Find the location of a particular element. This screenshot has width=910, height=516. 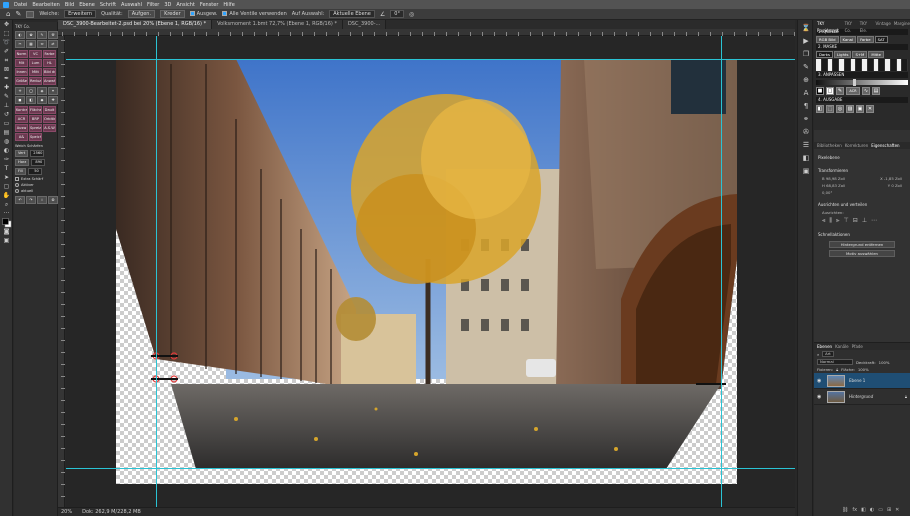

curve-icon: ∿ is located at coordinates (866, 91).